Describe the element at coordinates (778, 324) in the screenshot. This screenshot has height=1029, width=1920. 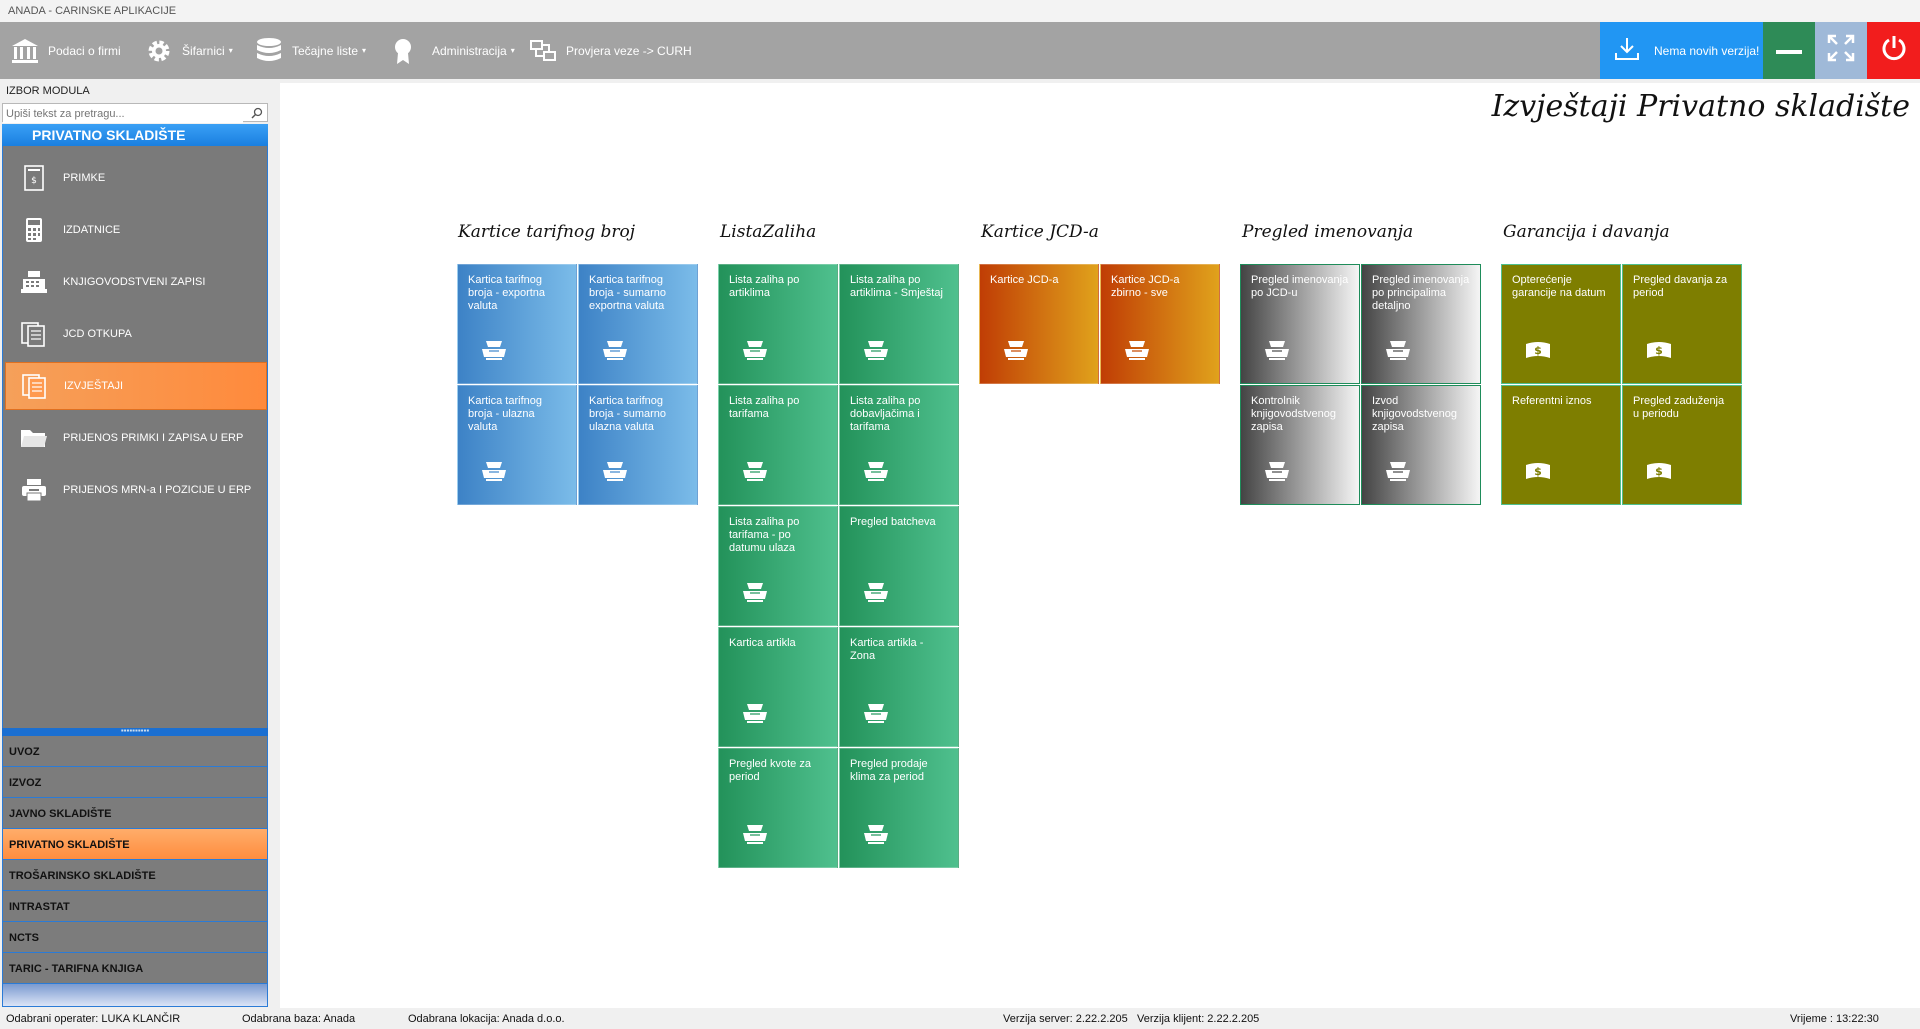
I see `tile-lista-artiklima: Lista zaliha po artiklima` at that location.